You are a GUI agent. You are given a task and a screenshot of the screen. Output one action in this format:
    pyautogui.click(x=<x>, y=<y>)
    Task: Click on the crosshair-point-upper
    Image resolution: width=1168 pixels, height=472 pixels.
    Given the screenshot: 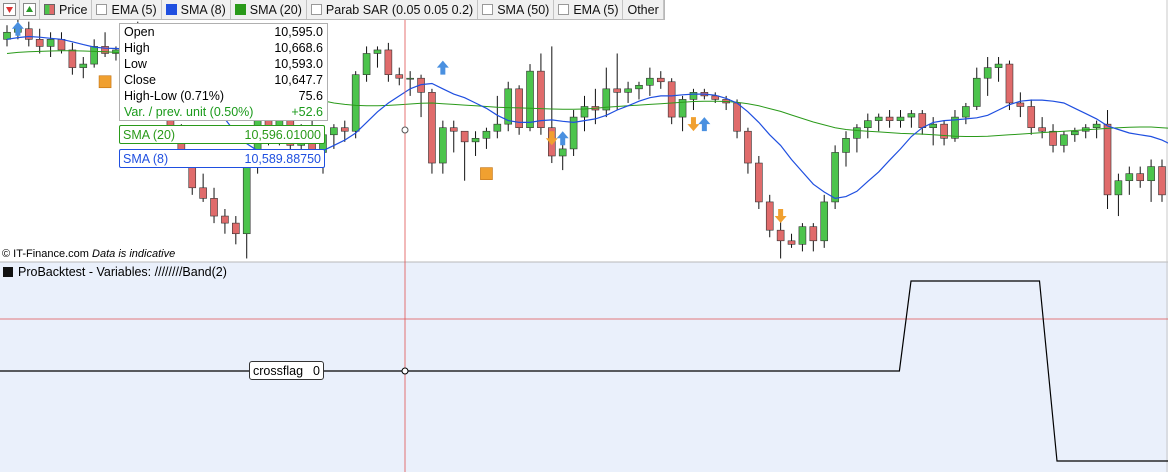 What is the action you would take?
    pyautogui.click(x=405, y=130)
    